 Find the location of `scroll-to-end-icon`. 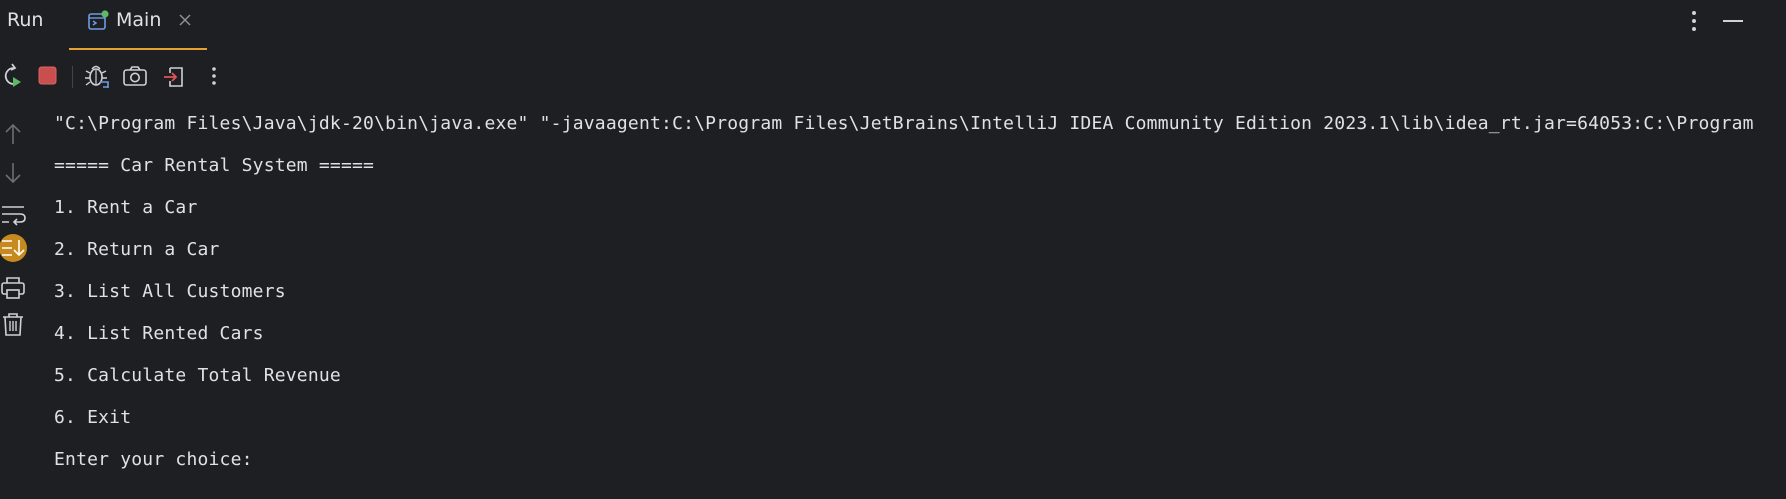

scroll-to-end-icon is located at coordinates (15, 248).